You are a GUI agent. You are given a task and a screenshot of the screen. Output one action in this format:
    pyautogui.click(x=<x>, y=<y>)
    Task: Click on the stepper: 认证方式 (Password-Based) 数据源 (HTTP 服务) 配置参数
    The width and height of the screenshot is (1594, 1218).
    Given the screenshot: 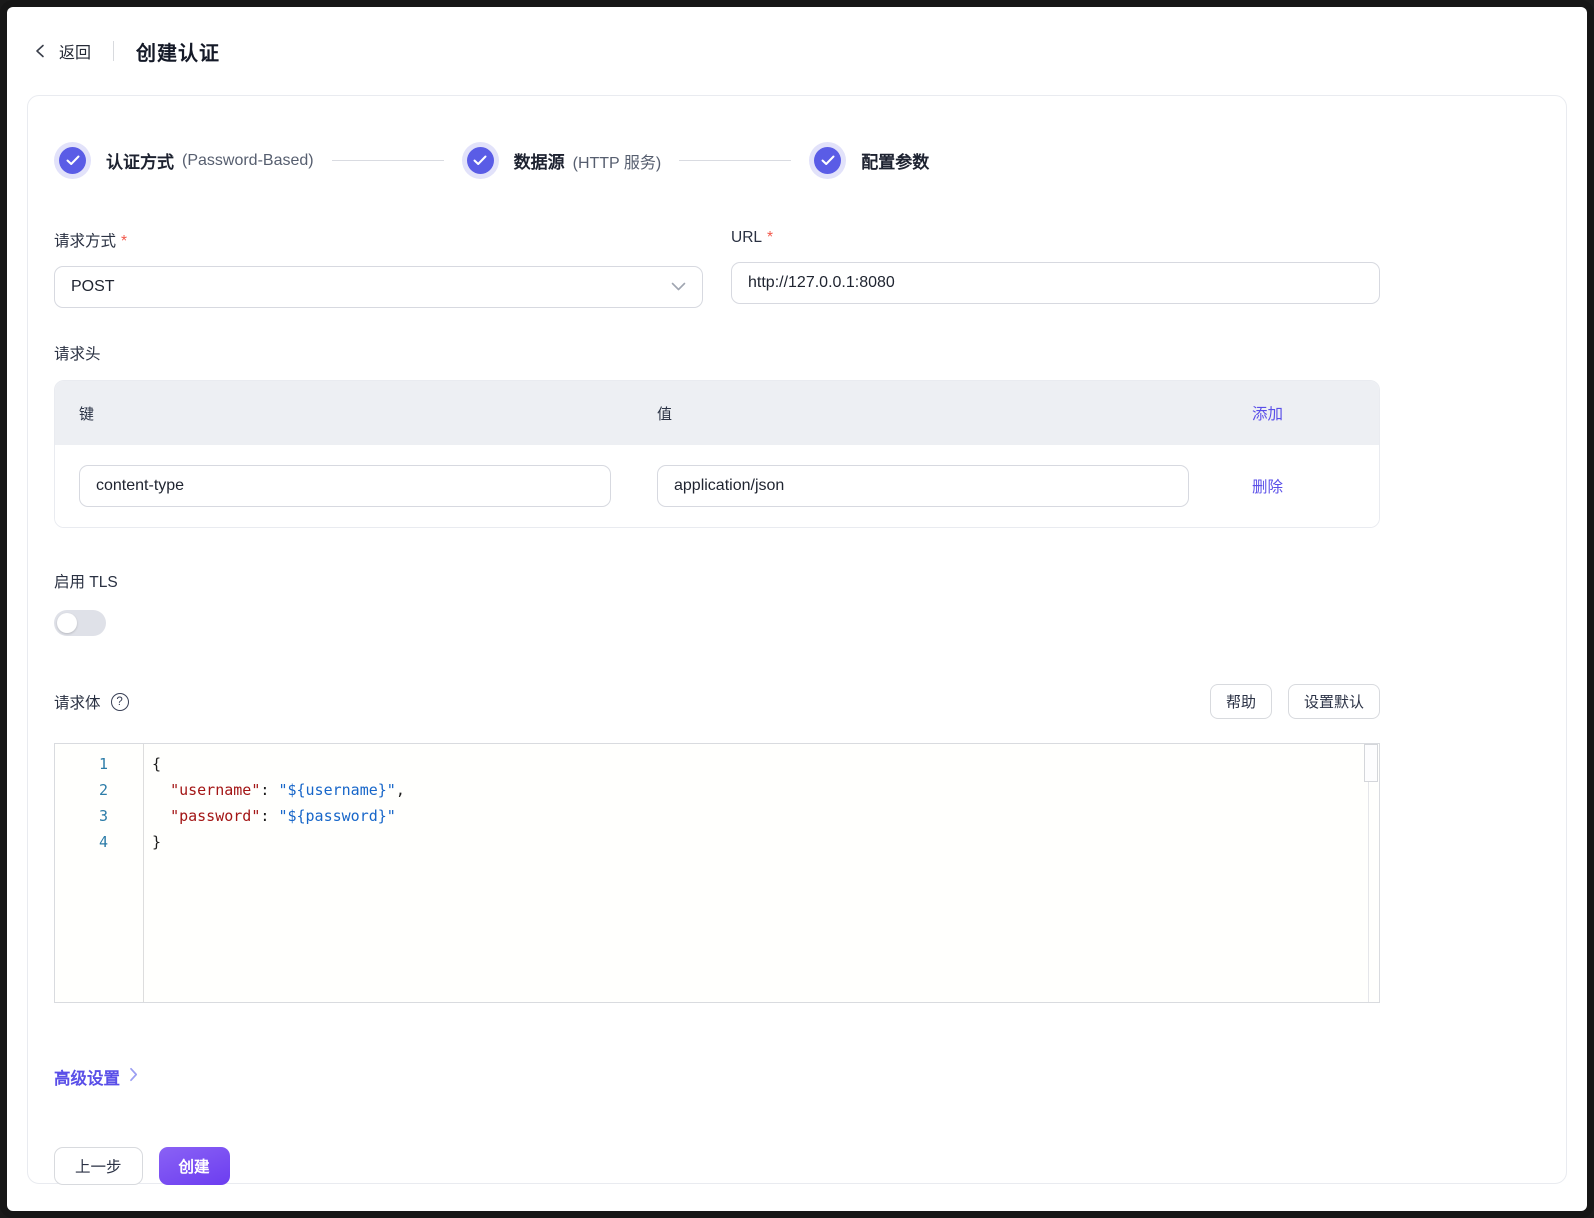 What is the action you would take?
    pyautogui.click(x=717, y=160)
    